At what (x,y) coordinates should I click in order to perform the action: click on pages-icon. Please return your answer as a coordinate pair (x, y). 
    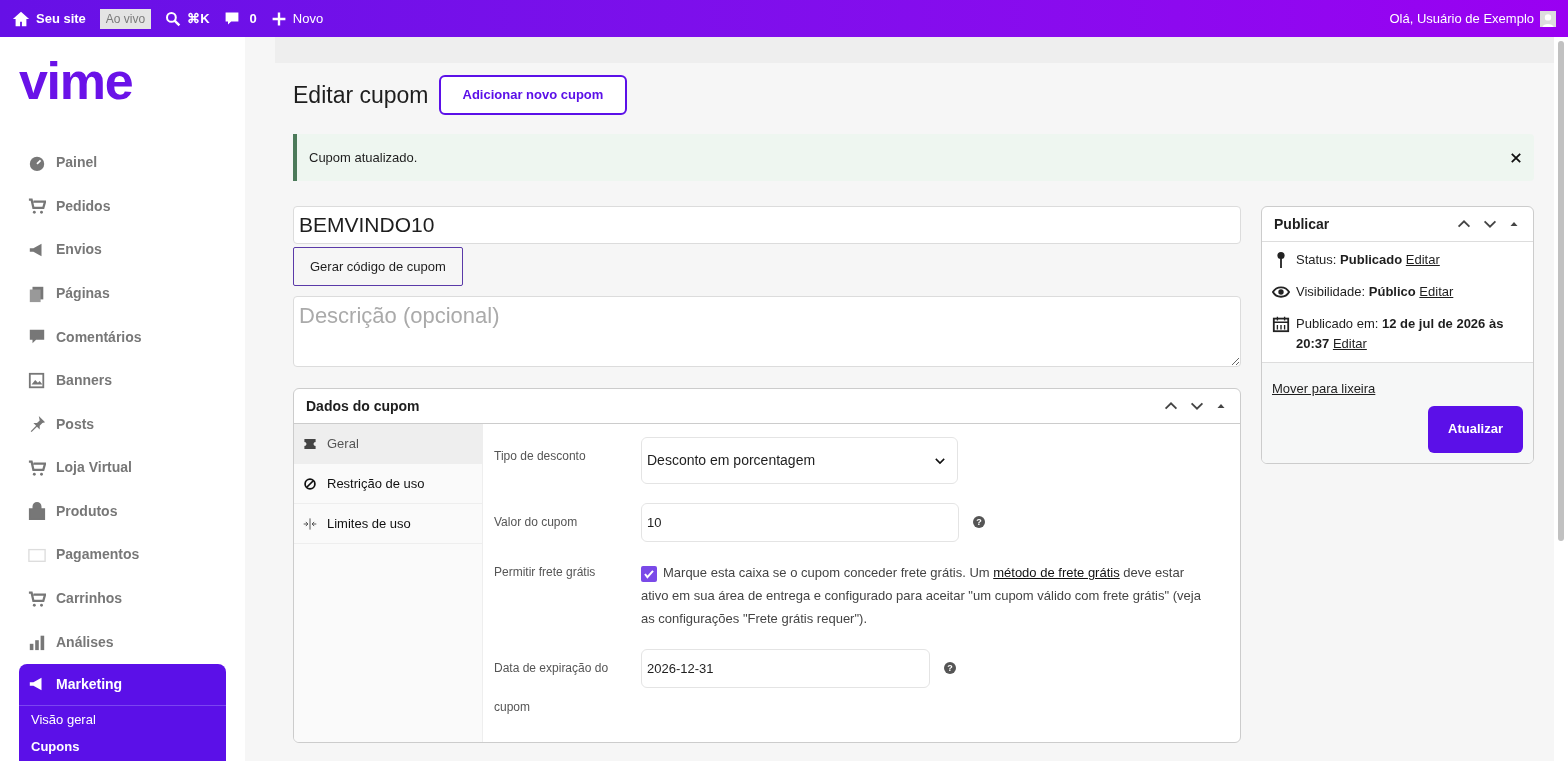
    Looking at the image, I should click on (37, 293).